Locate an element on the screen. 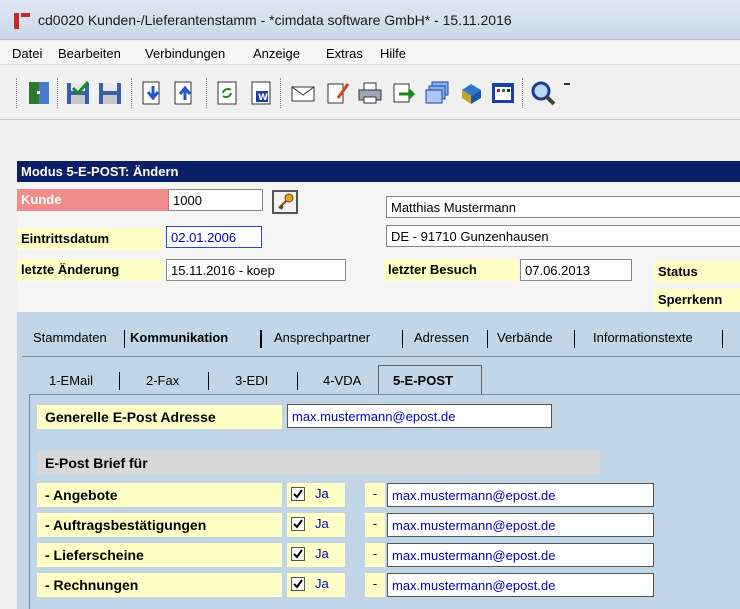 Image resolution: width=740 pixels, height=609 pixels. windows-icon is located at coordinates (437, 93).